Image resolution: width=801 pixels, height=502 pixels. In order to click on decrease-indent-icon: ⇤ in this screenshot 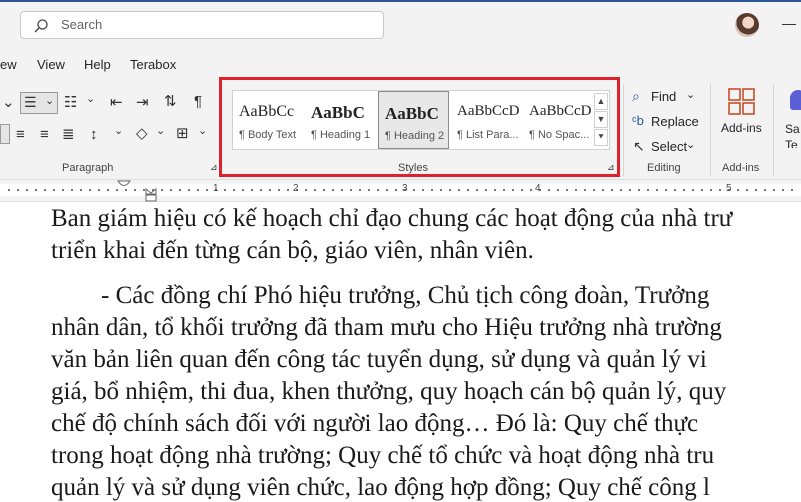, I will do `click(116, 102)`.